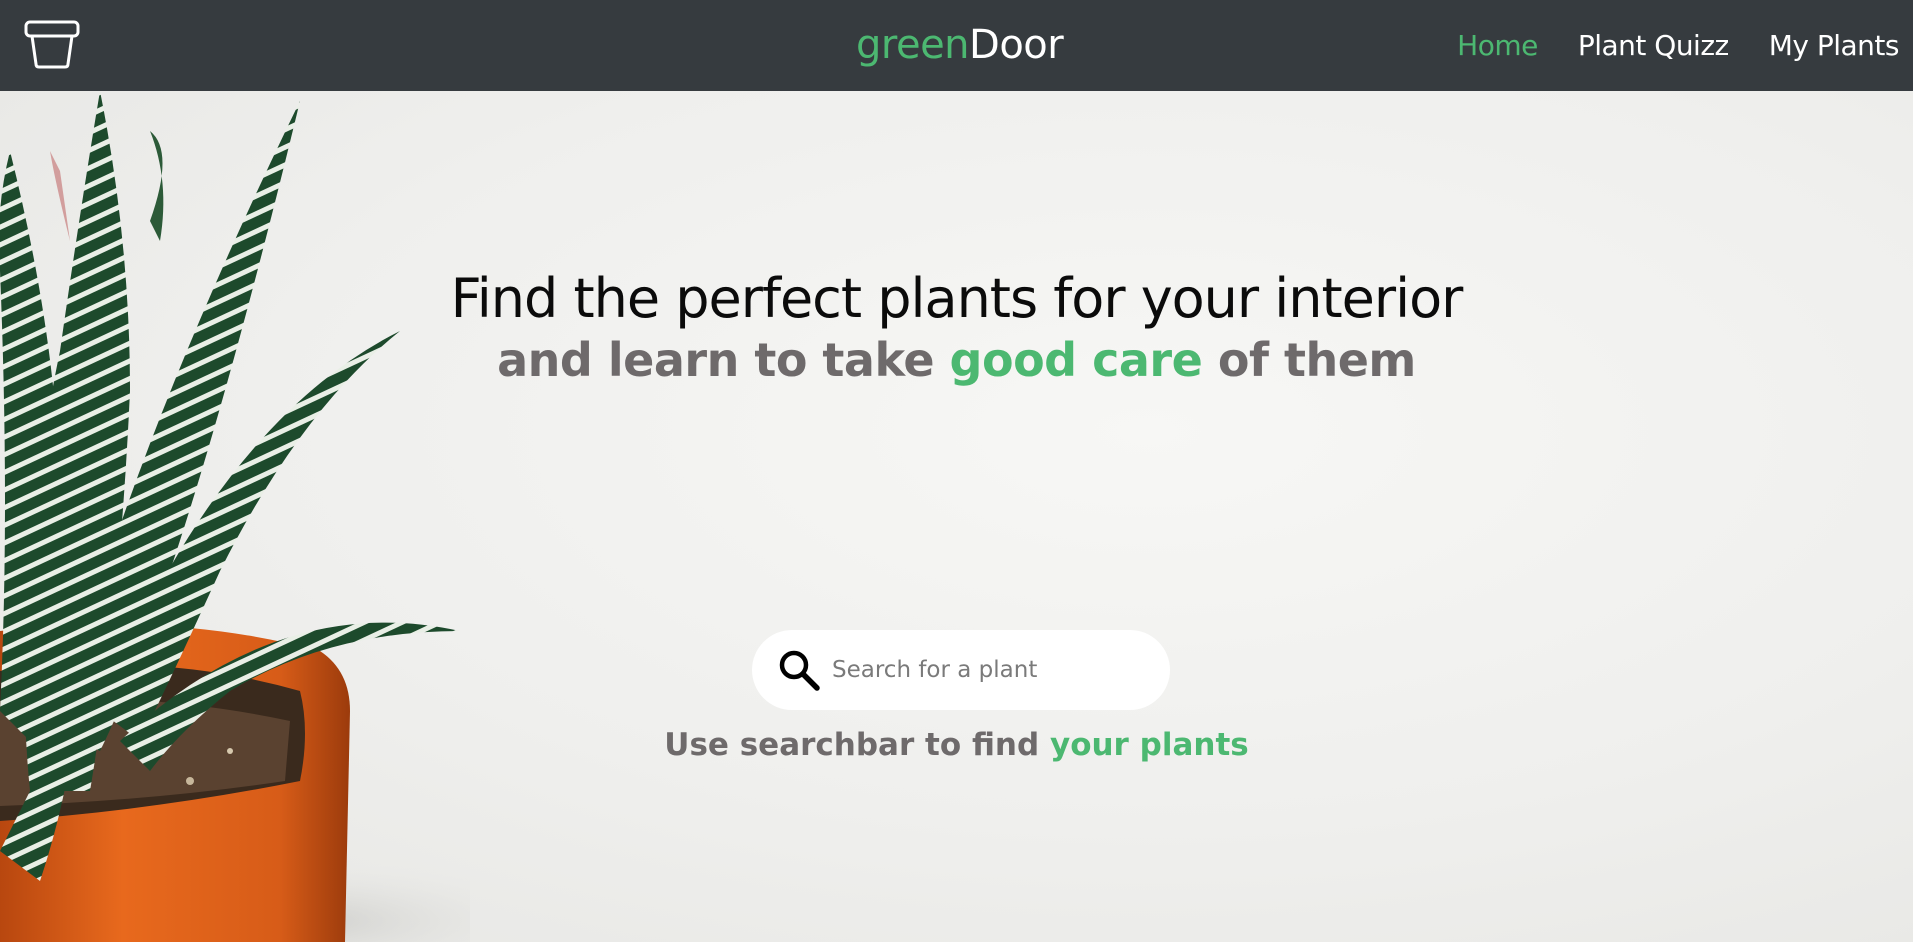 This screenshot has width=1913, height=942. Describe the element at coordinates (913, 45) in the screenshot. I see `brand-green-part: green` at that location.